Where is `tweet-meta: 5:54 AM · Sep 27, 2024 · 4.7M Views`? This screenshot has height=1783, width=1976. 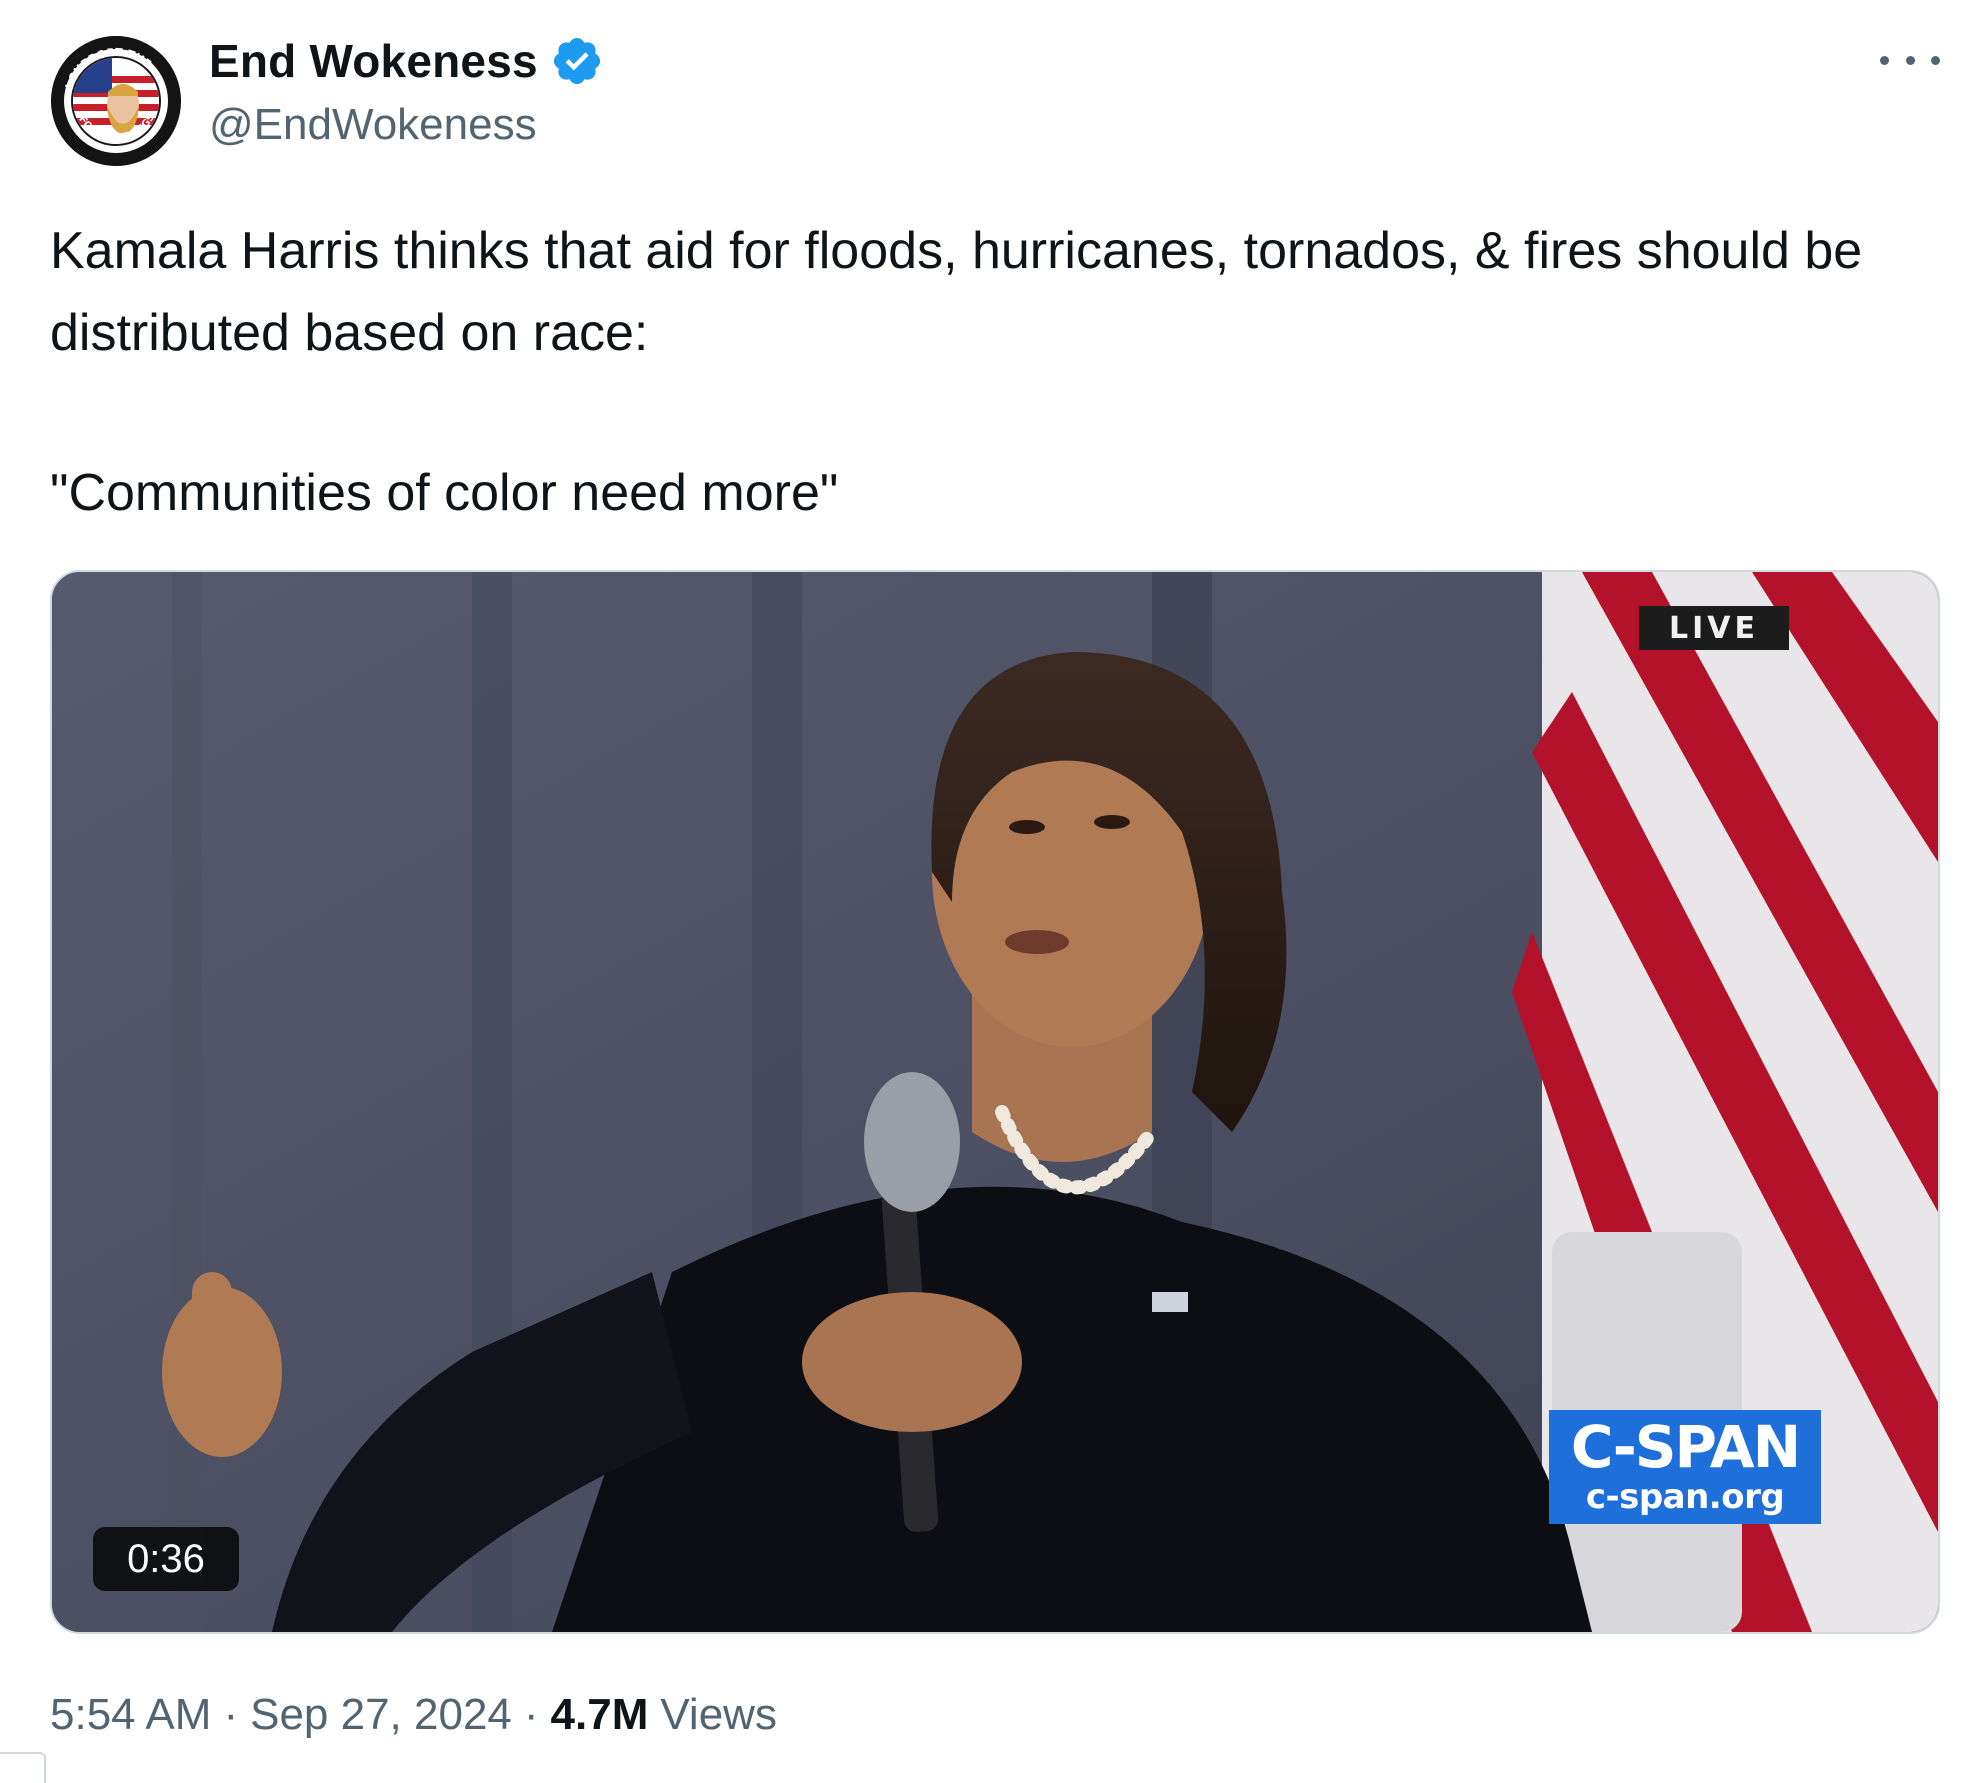
tweet-meta: 5:54 AM · Sep 27, 2024 · 4.7M Views is located at coordinates (413, 1715).